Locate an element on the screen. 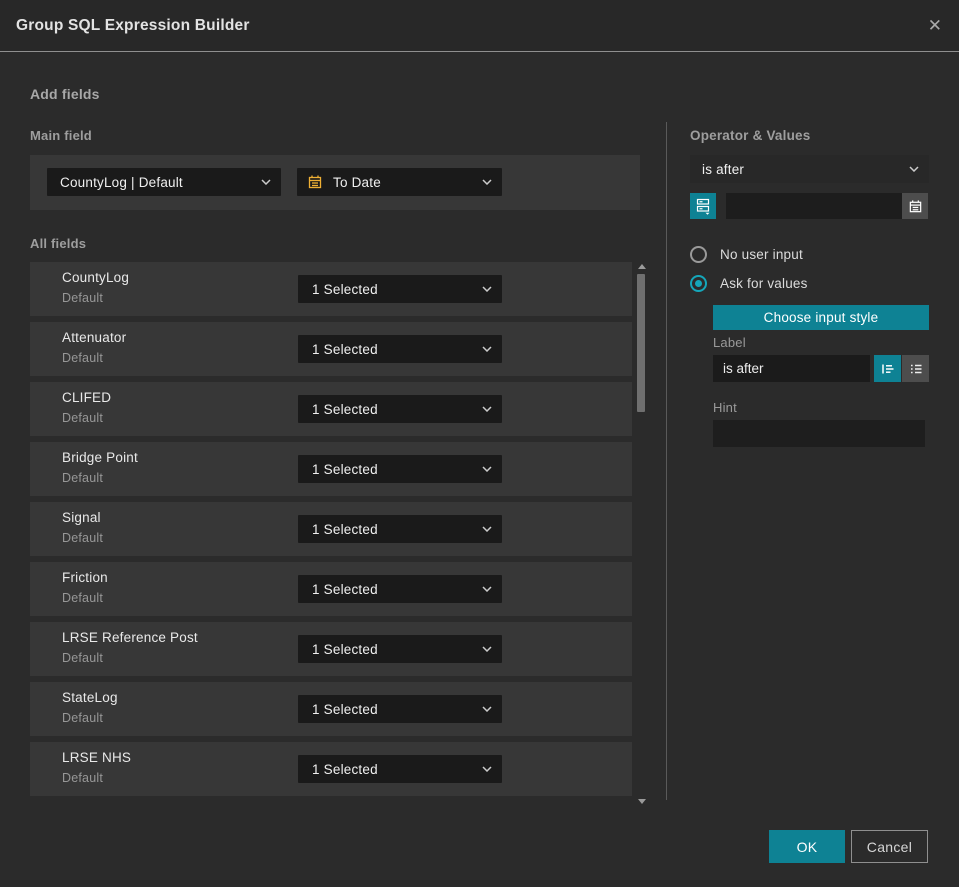 This screenshot has width=959, height=887. all-fields-label: All fields is located at coordinates (58, 243).